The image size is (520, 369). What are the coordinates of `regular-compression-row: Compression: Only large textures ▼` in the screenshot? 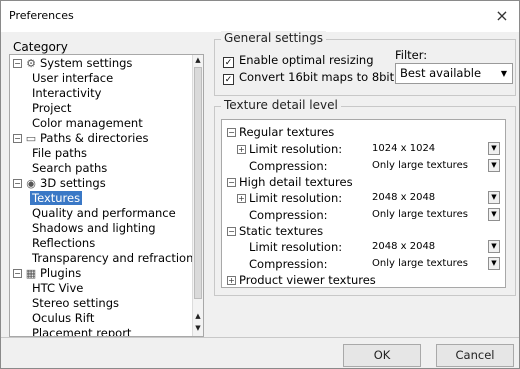 It's located at (365, 166).